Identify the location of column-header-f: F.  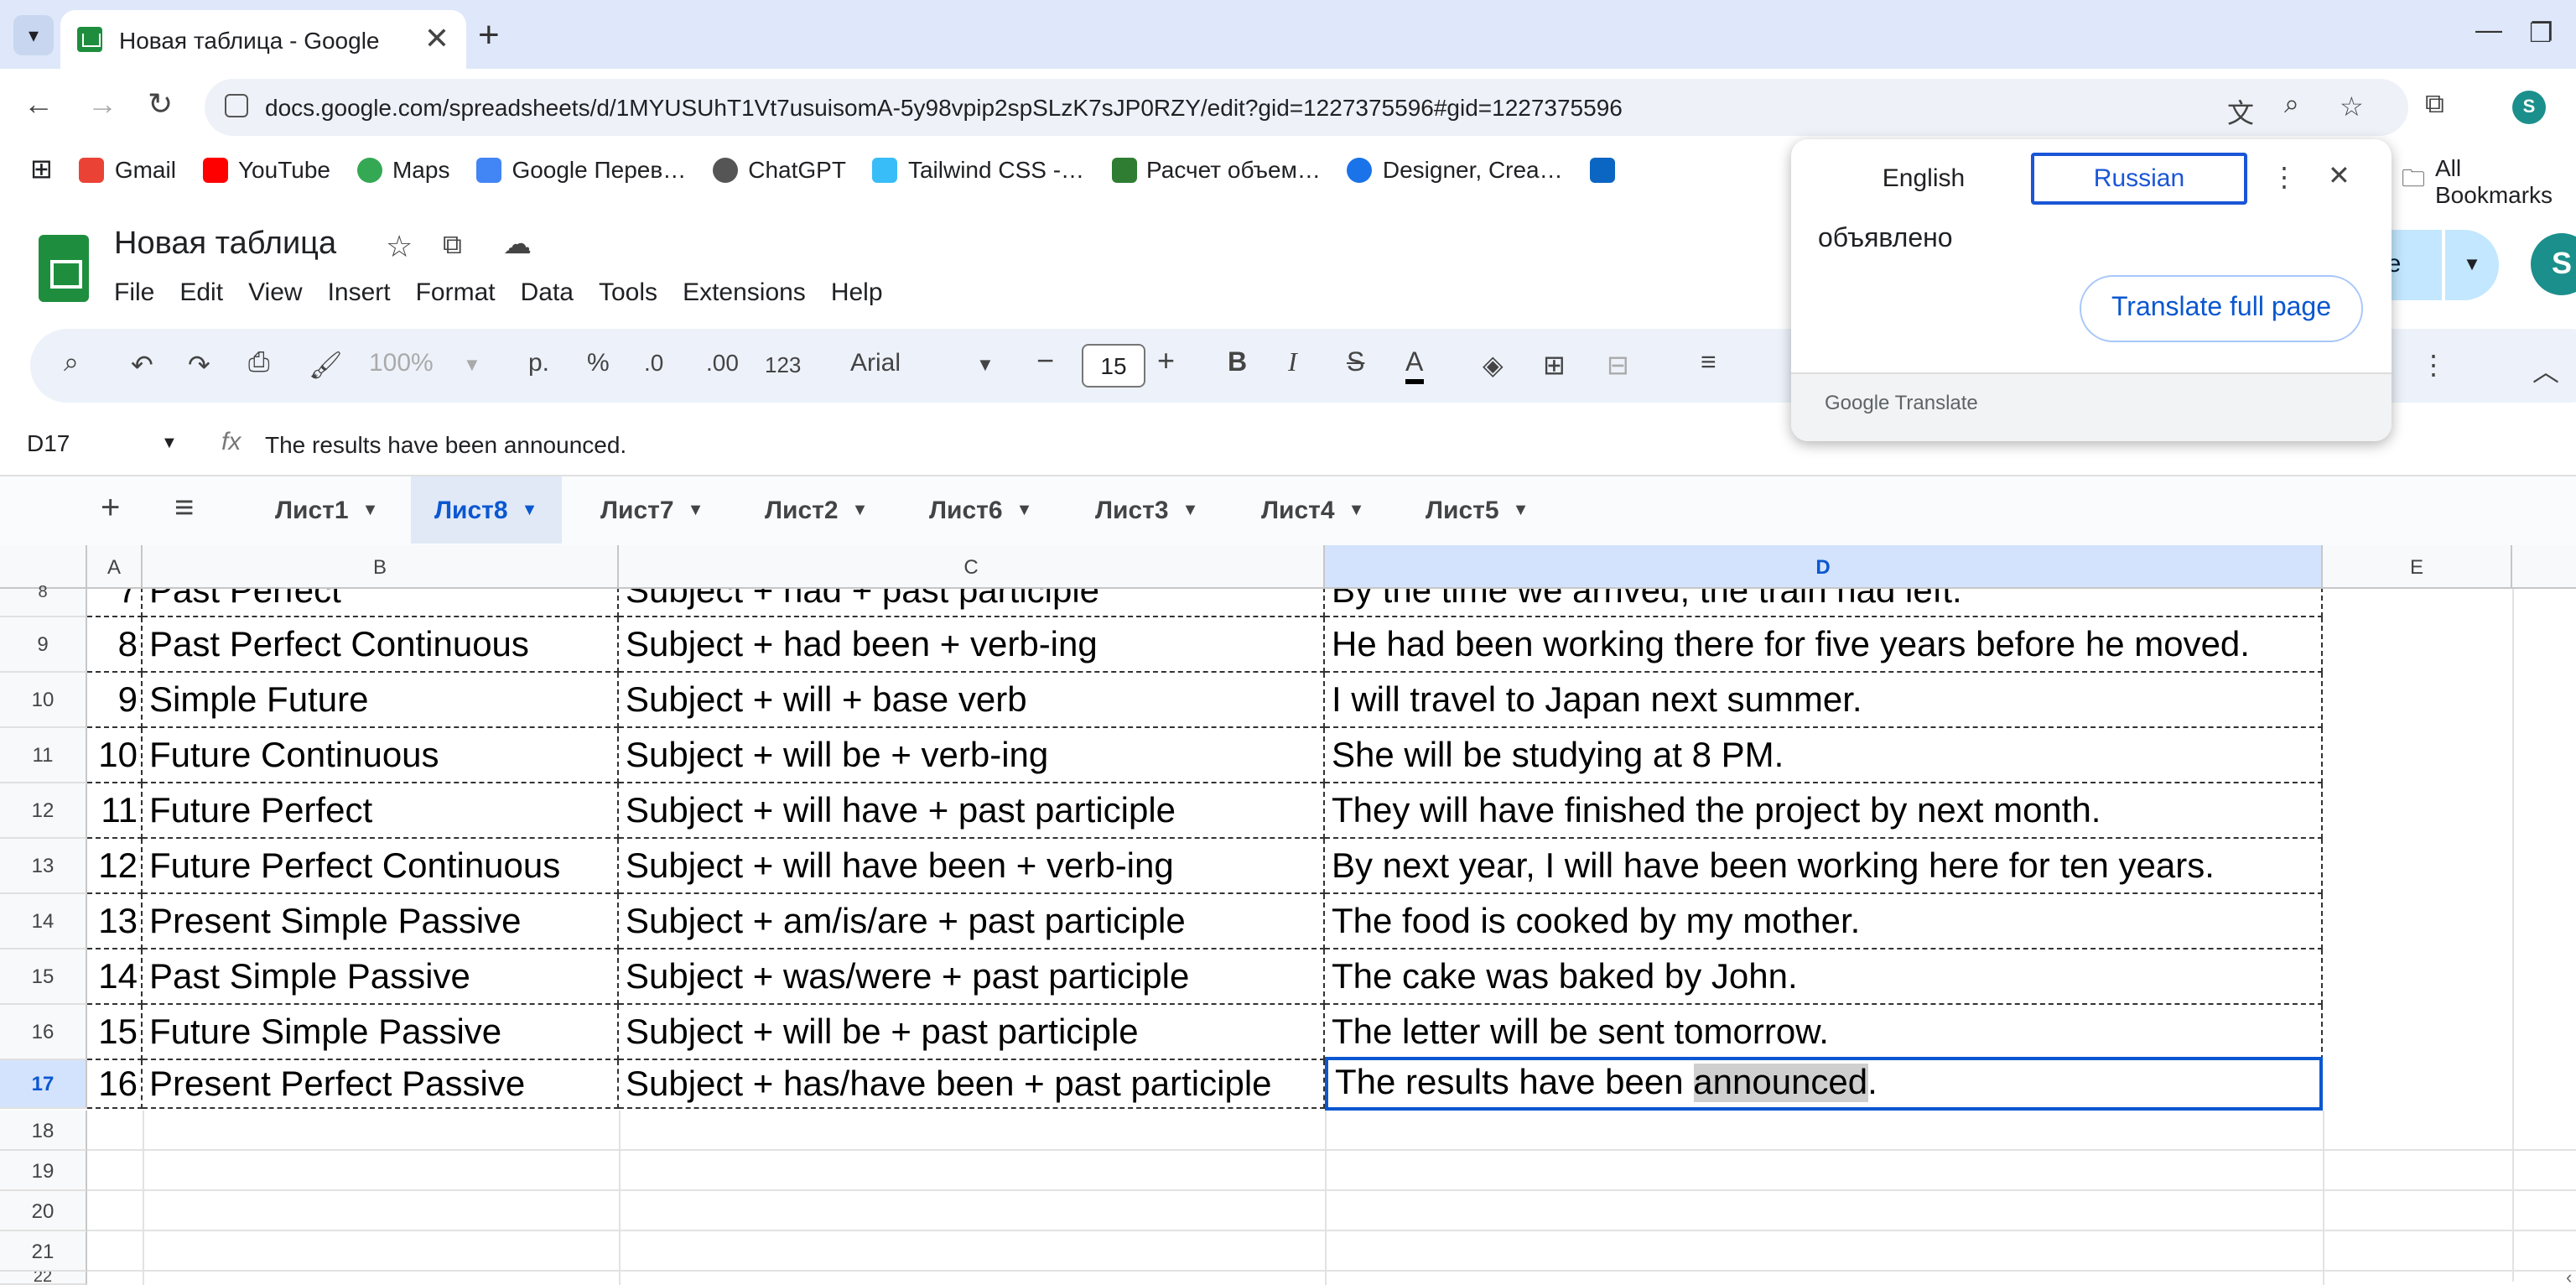
(2544, 567).